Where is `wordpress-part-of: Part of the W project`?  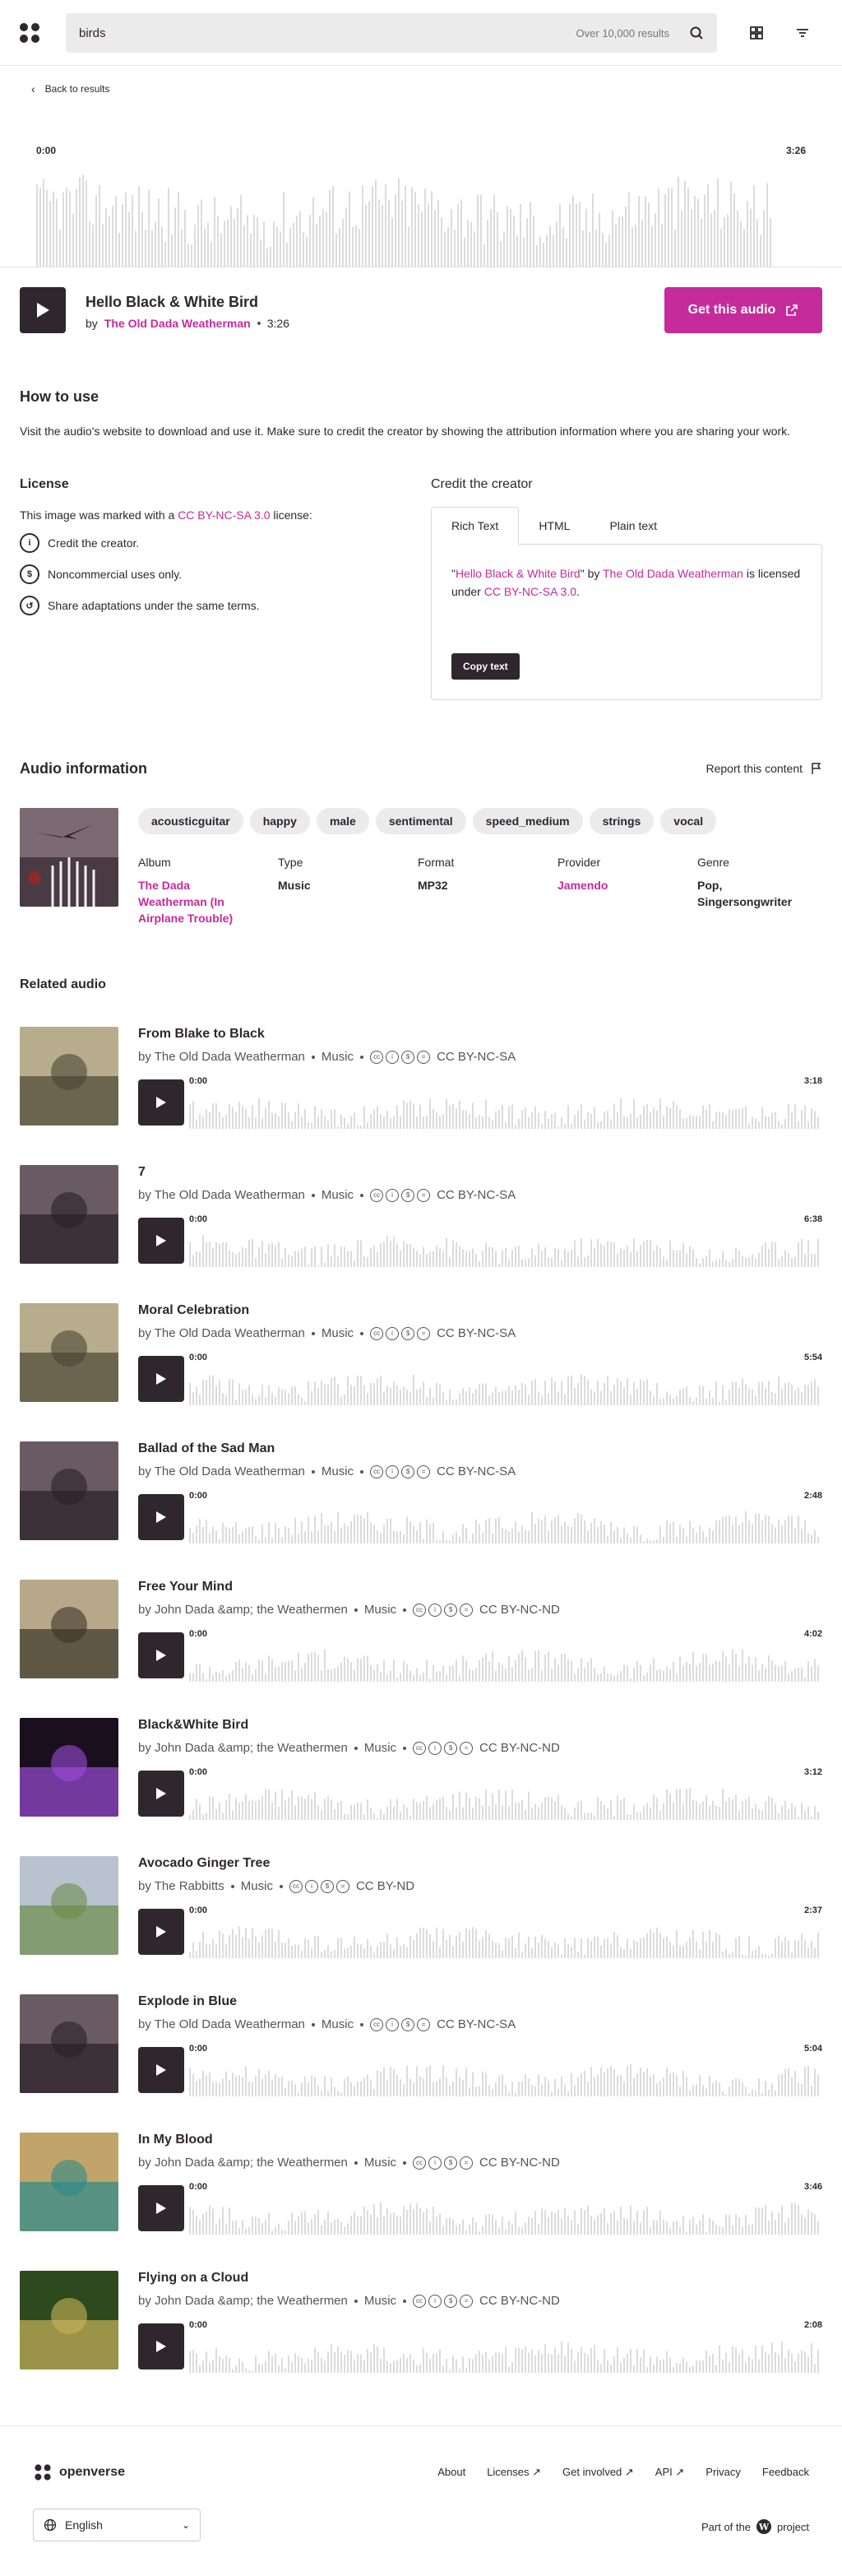
wordpress-part-of: Part of the W project is located at coordinates (755, 2526).